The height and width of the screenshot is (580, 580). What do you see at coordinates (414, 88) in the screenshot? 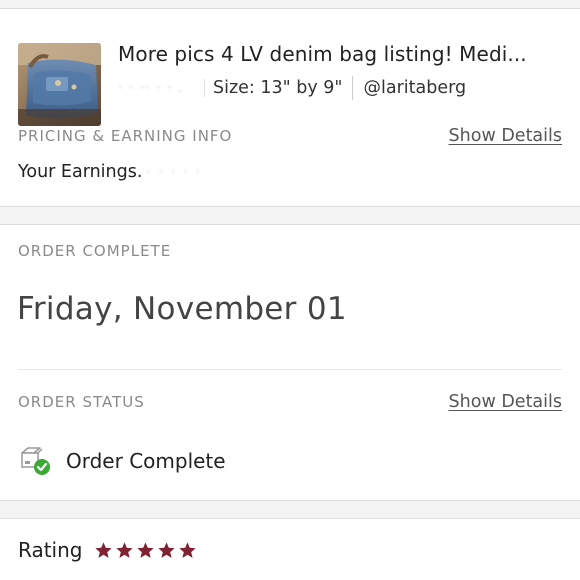
I see `seller-username: @laritaberg` at bounding box center [414, 88].